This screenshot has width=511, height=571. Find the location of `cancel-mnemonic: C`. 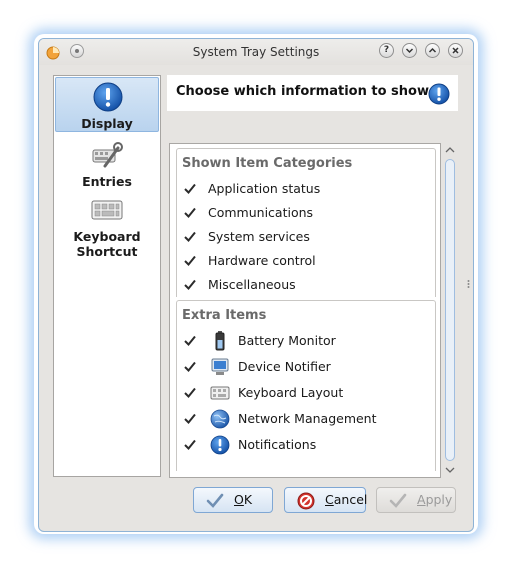

cancel-mnemonic: C is located at coordinates (329, 499).